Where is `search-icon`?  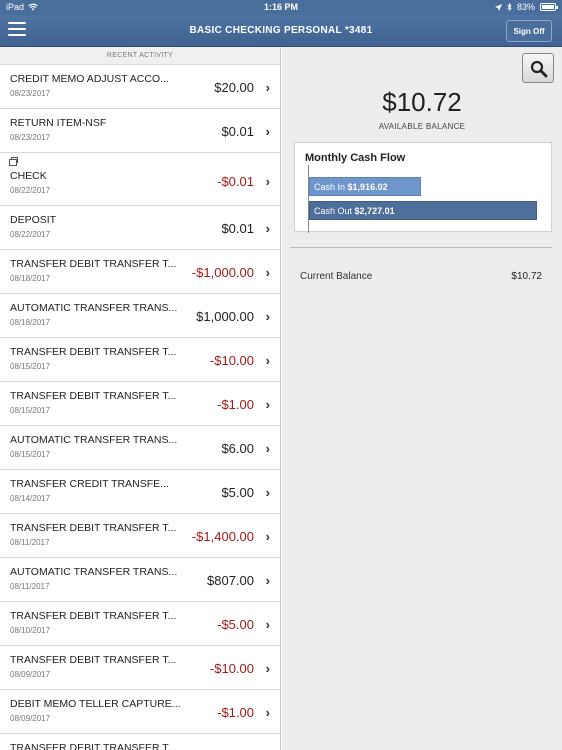 search-icon is located at coordinates (539, 69).